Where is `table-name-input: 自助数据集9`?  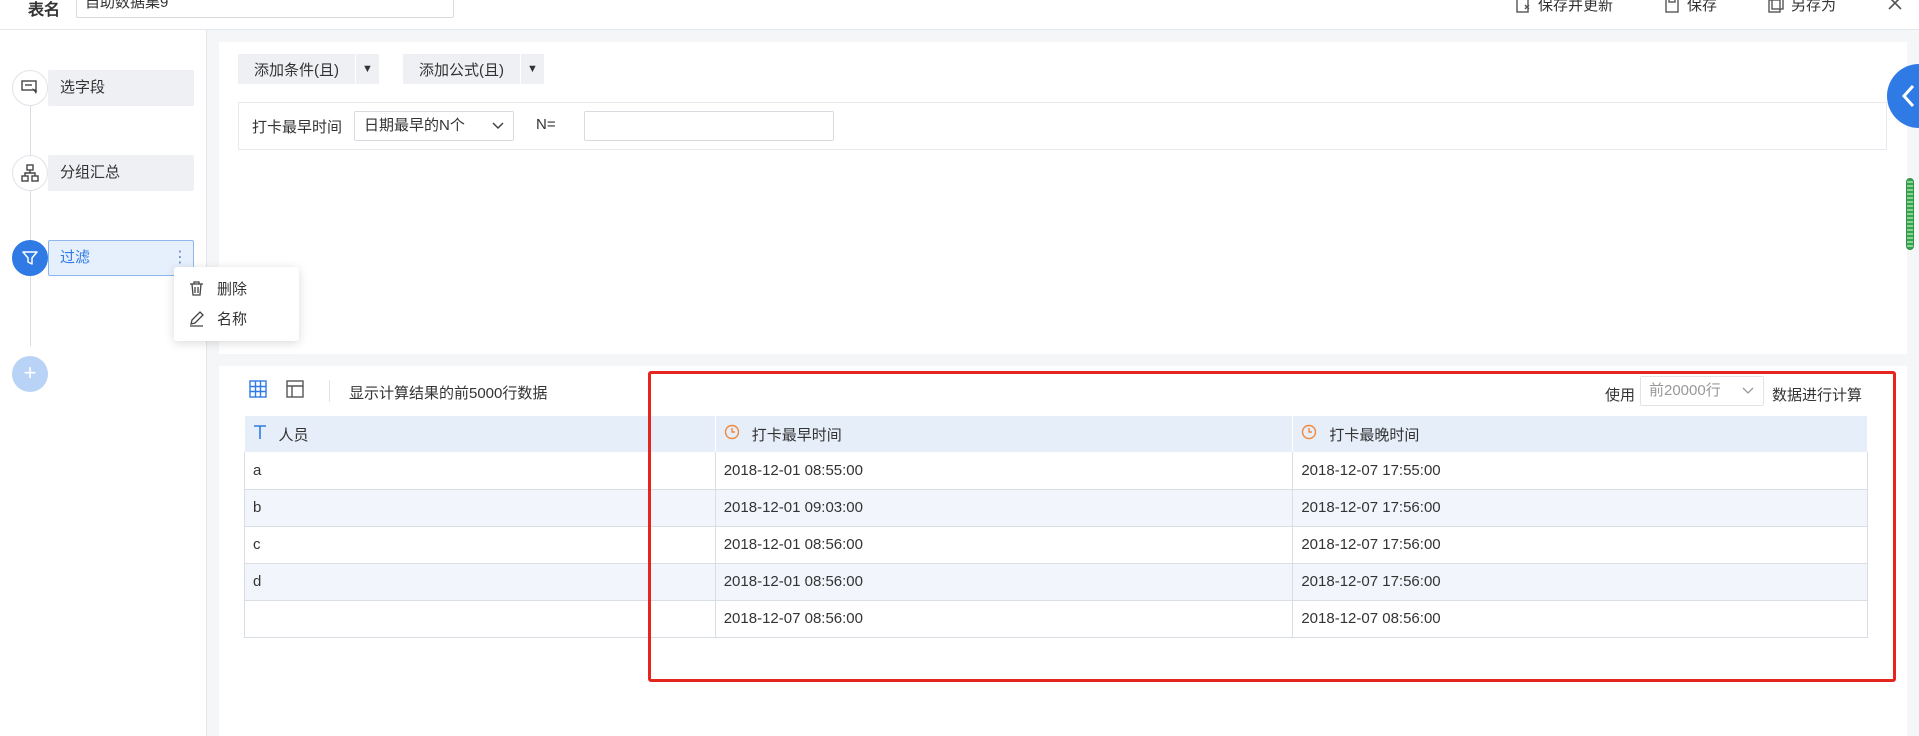 table-name-input: 自助数据集9 is located at coordinates (265, 9).